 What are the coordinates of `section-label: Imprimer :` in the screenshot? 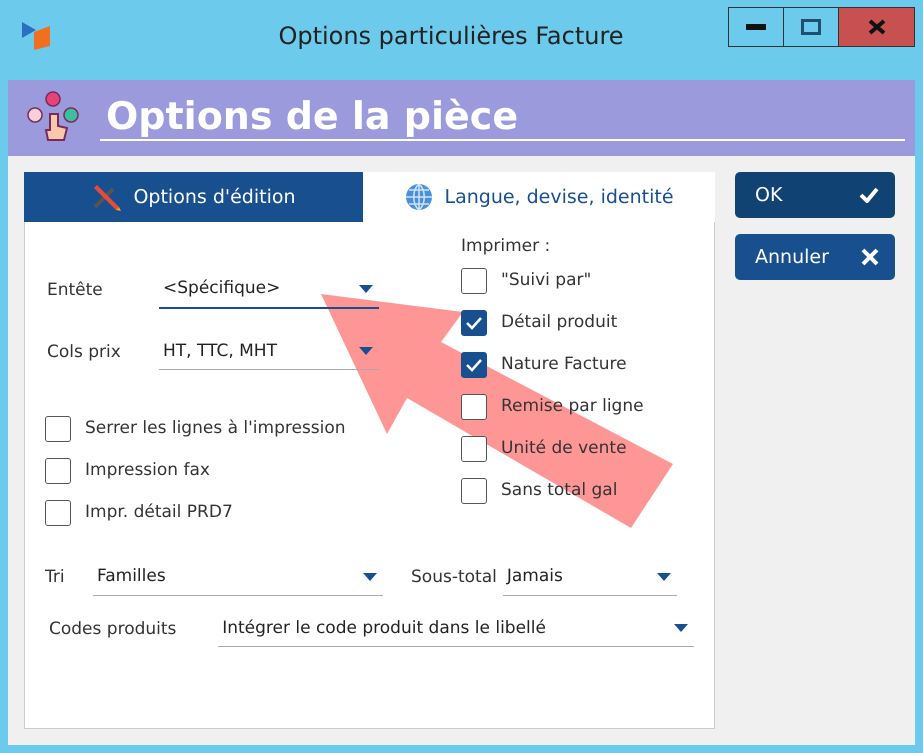 It's located at (506, 246).